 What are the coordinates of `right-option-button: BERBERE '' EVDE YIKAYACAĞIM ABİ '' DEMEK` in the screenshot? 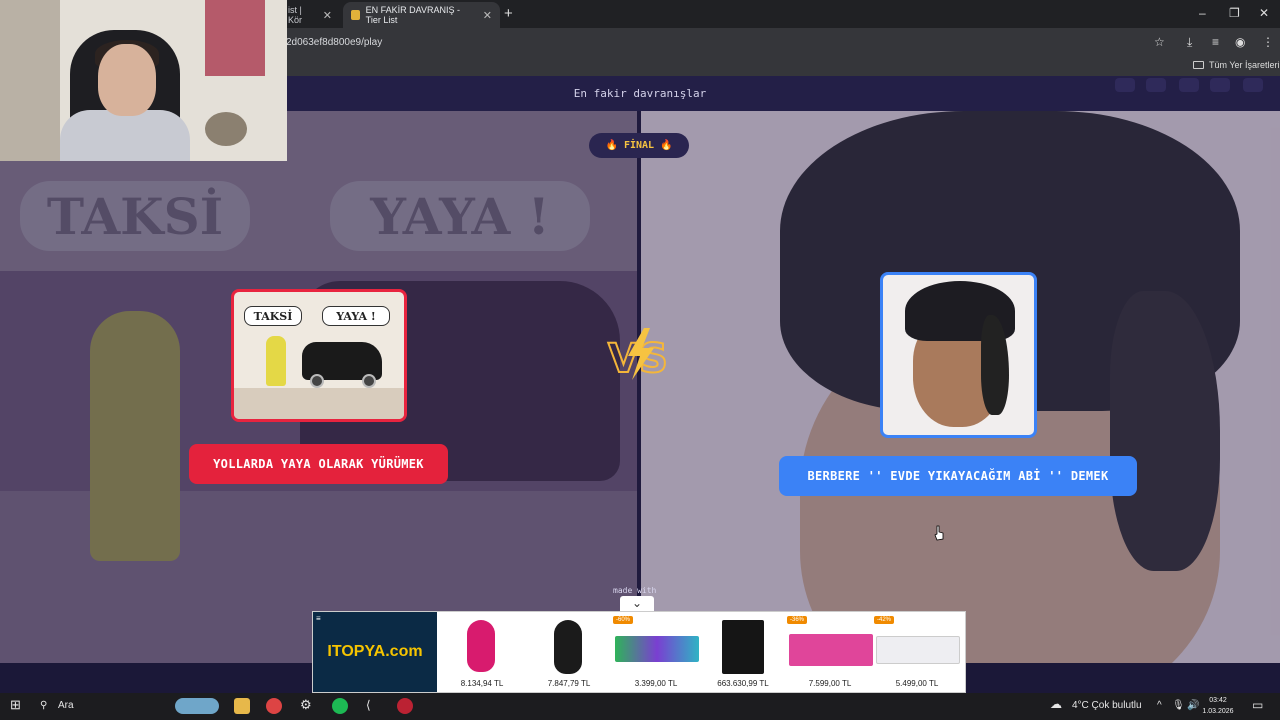 It's located at (958, 476).